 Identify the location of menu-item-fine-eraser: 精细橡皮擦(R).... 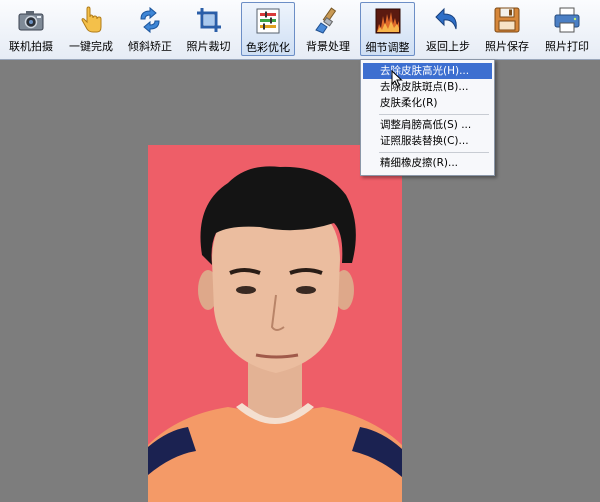
(427, 163).